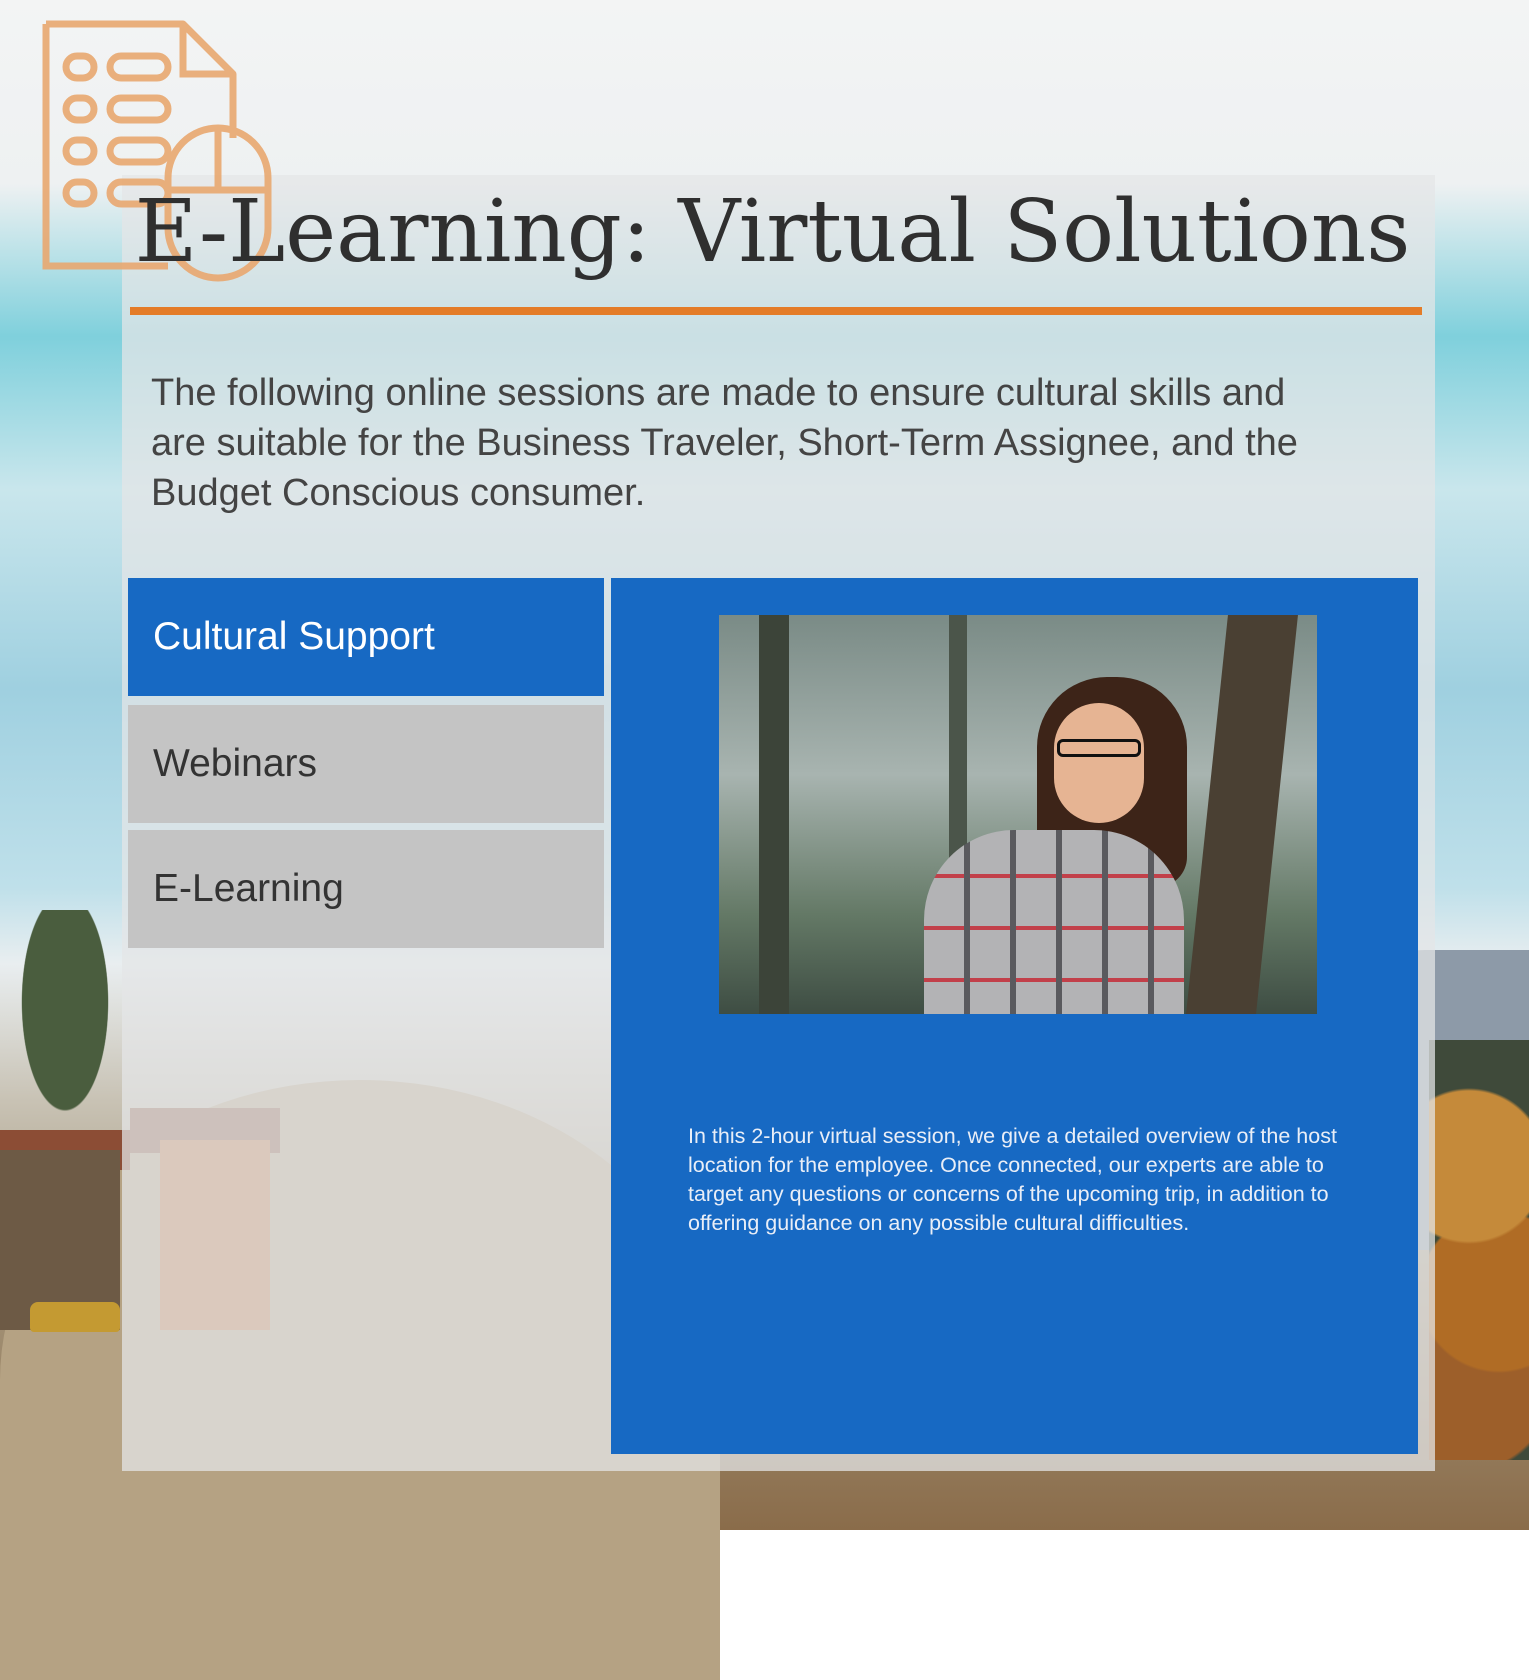 The image size is (1529, 1680). What do you see at coordinates (1099, 748) in the screenshot?
I see `glasses` at bounding box center [1099, 748].